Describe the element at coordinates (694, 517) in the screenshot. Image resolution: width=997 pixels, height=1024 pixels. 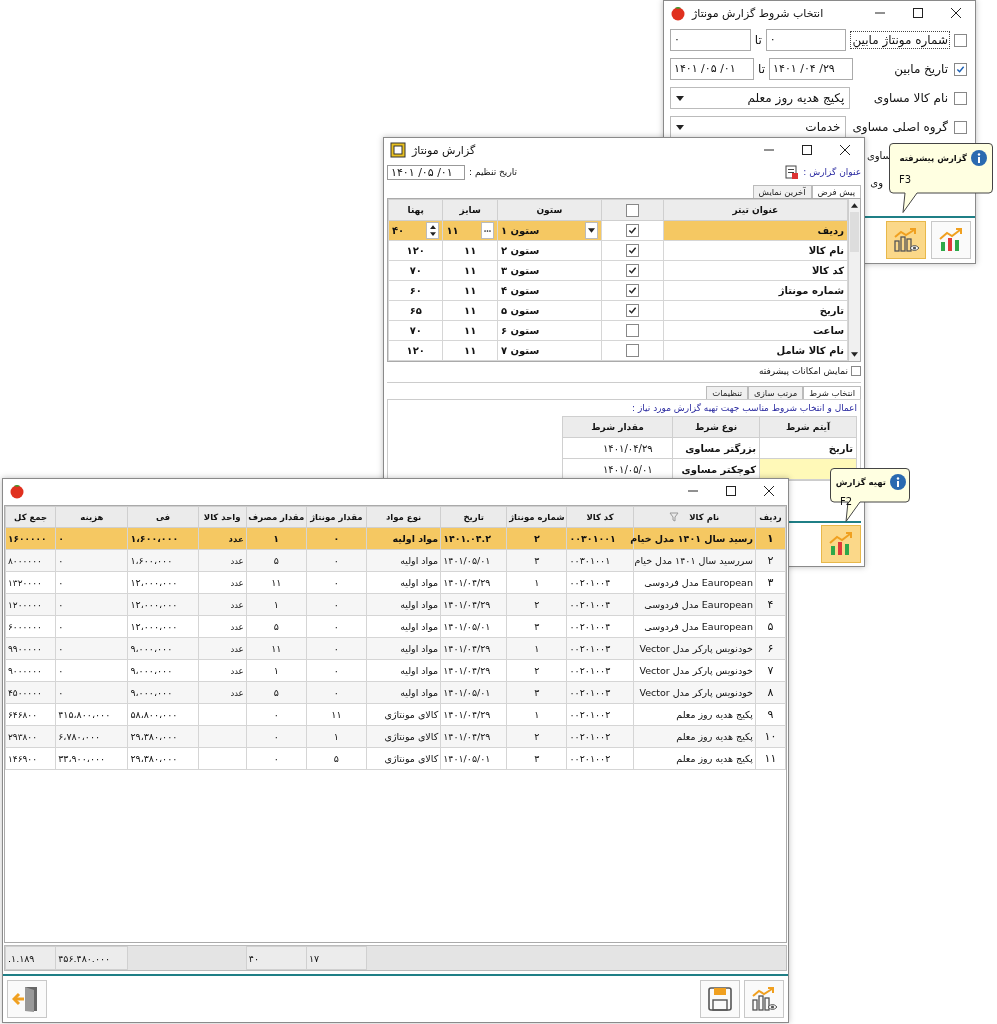
I see `column-header: نام کالا` at that location.